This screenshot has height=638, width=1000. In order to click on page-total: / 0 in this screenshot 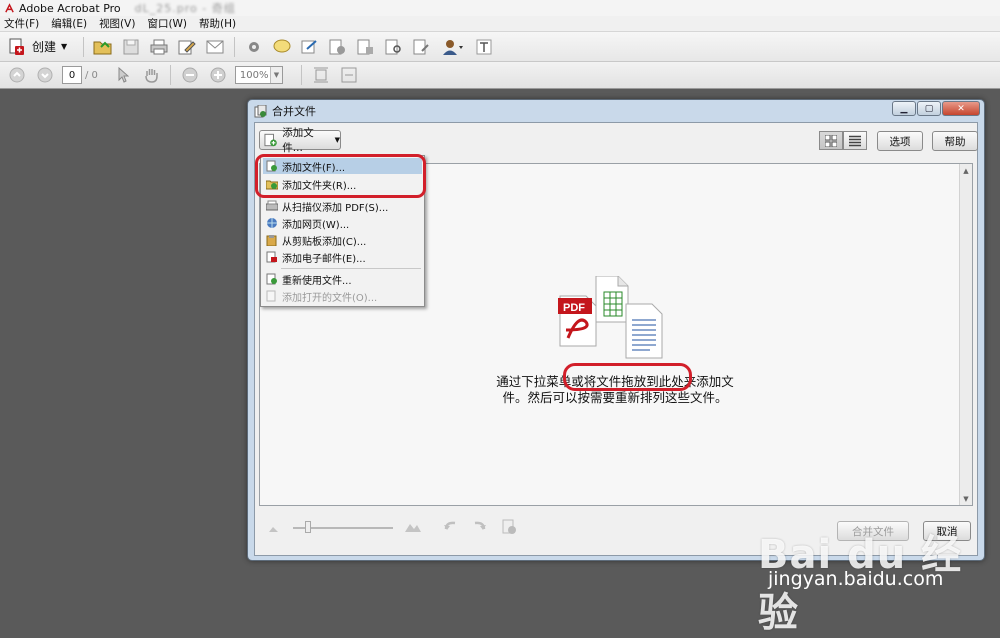, I will do `click(91, 75)`.